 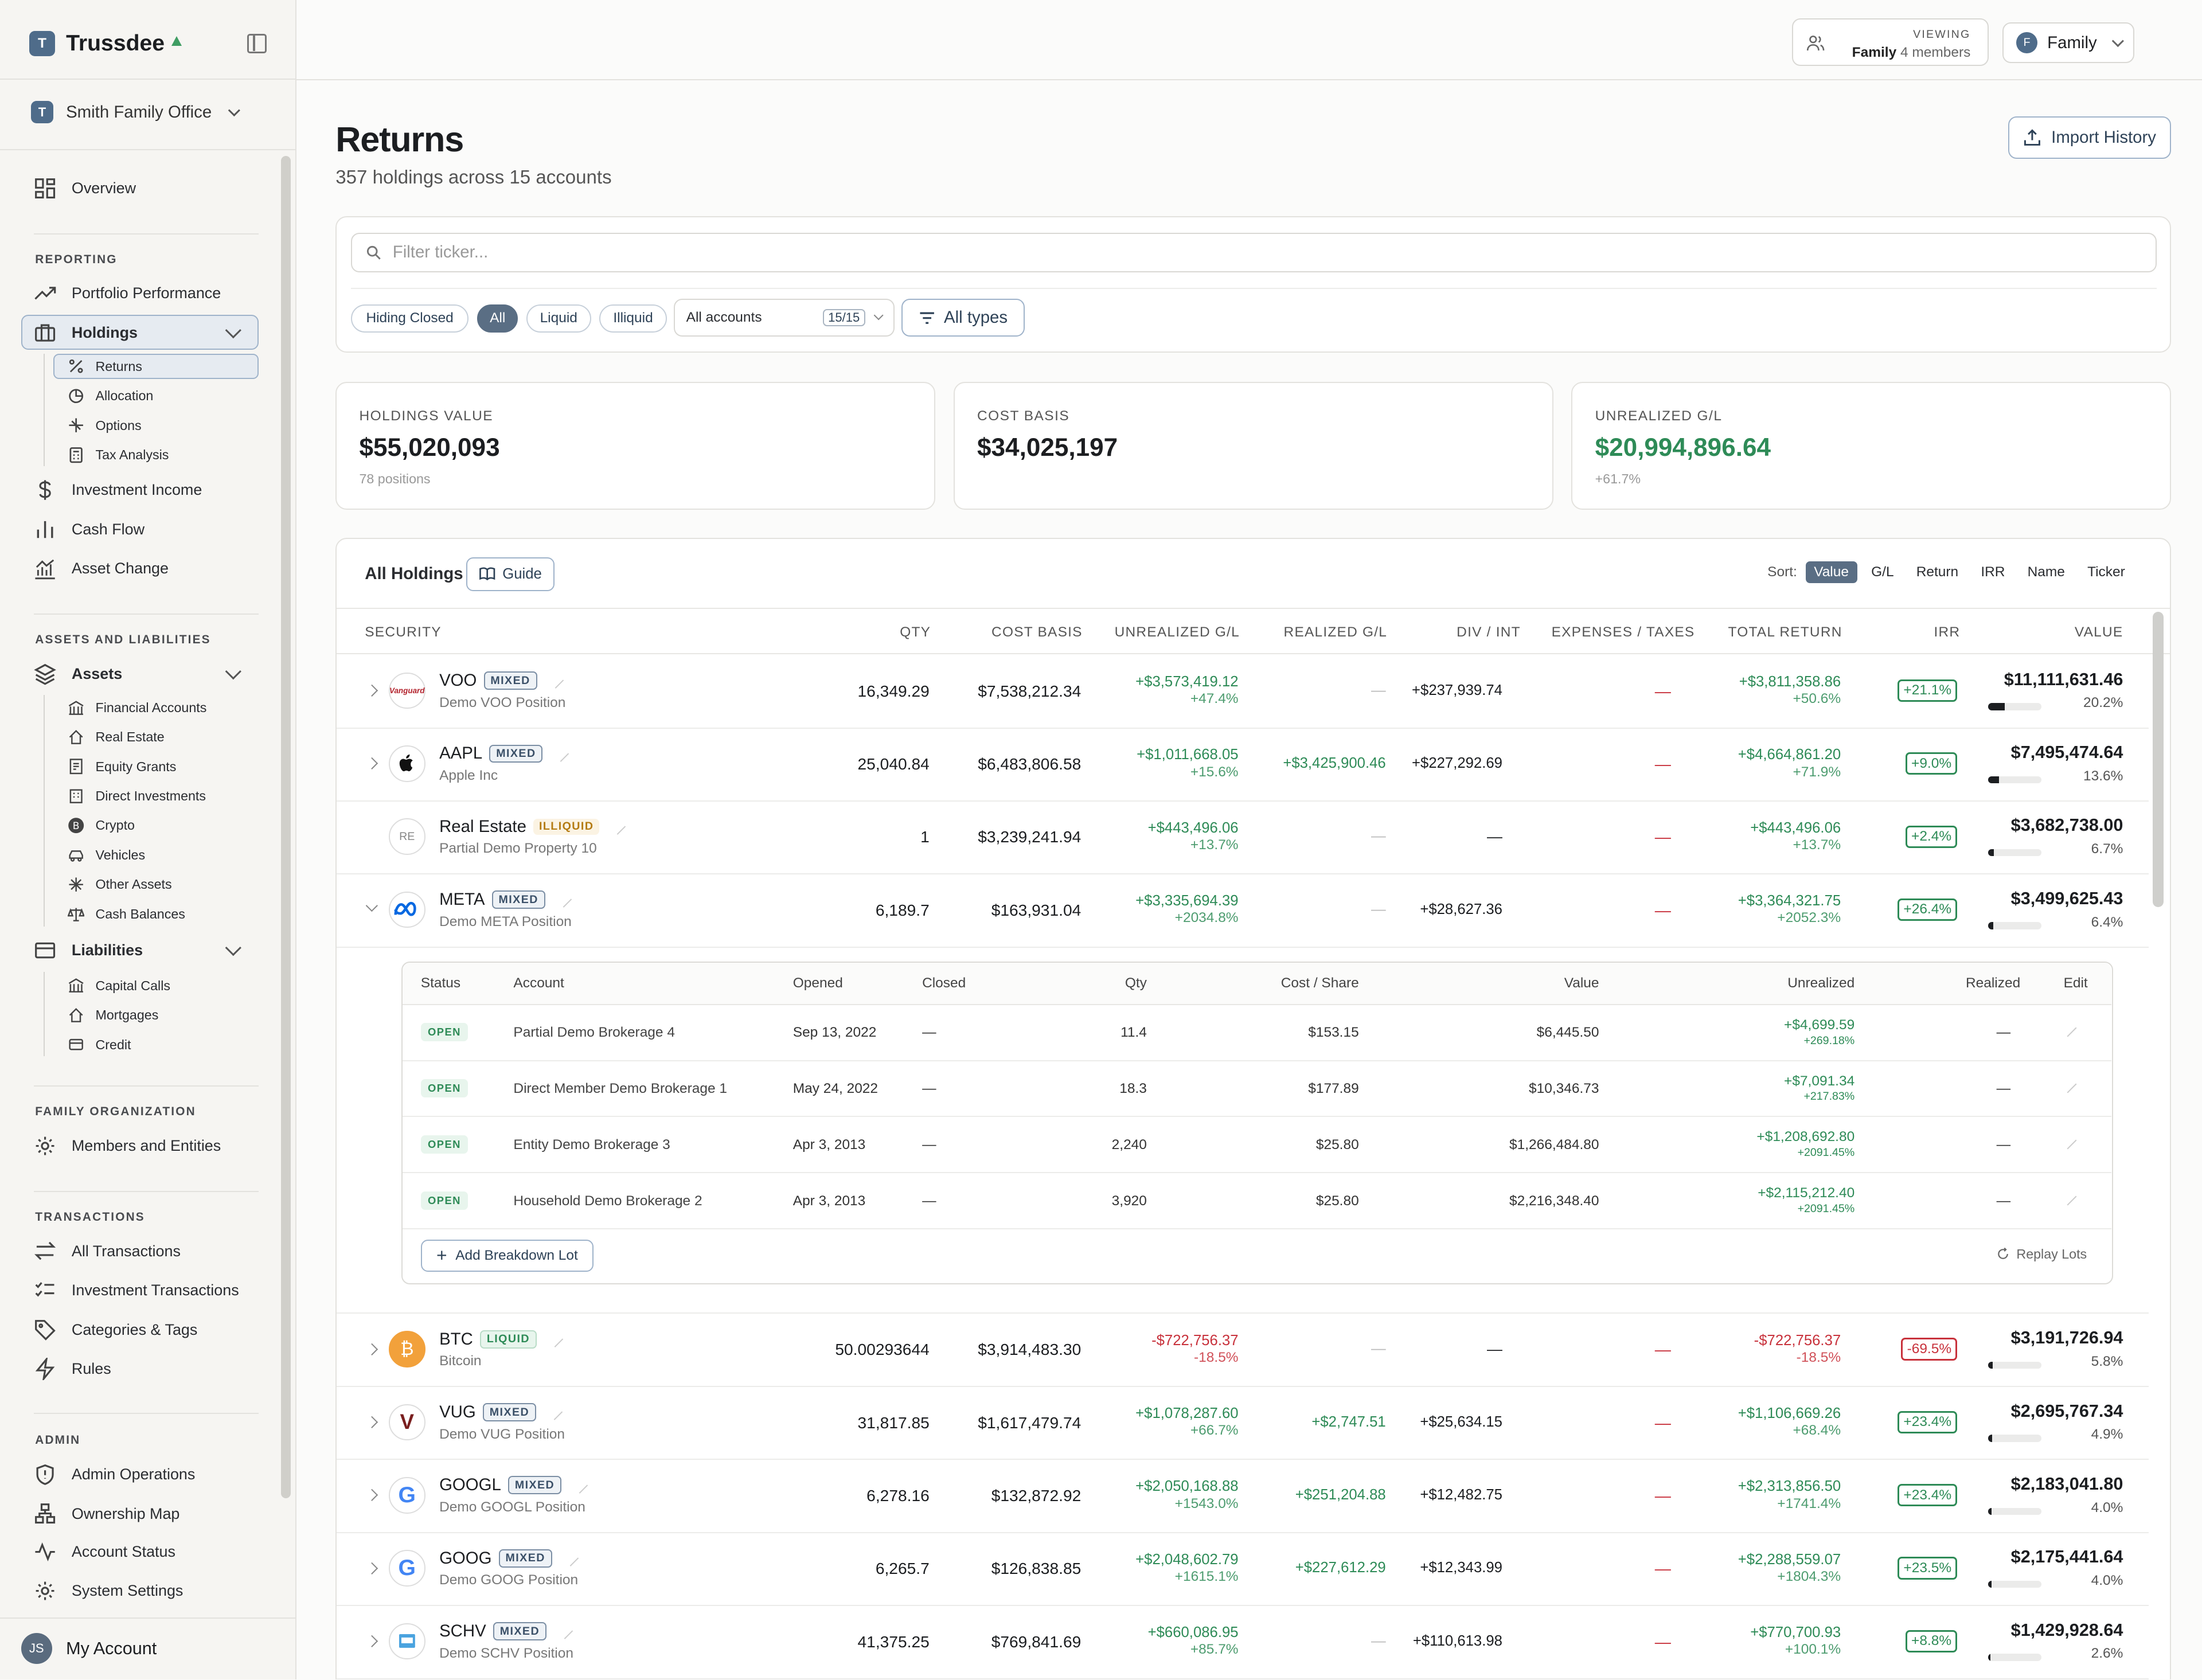 I want to click on nav-allocation: Allocation, so click(x=111, y=396).